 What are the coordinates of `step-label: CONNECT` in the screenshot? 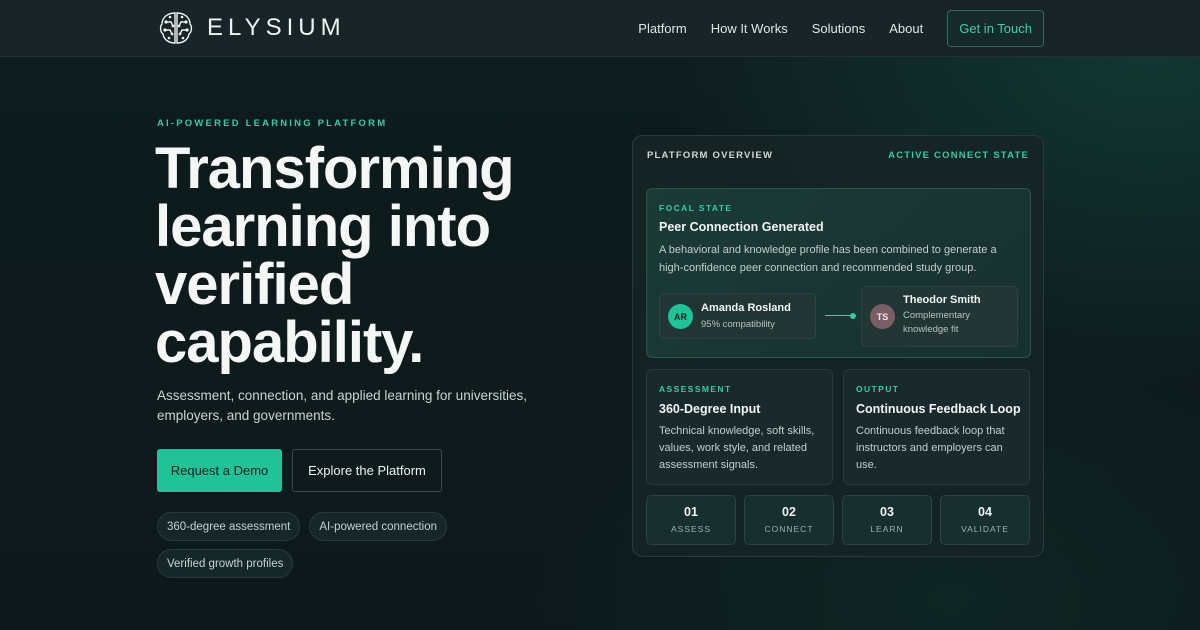 It's located at (789, 529).